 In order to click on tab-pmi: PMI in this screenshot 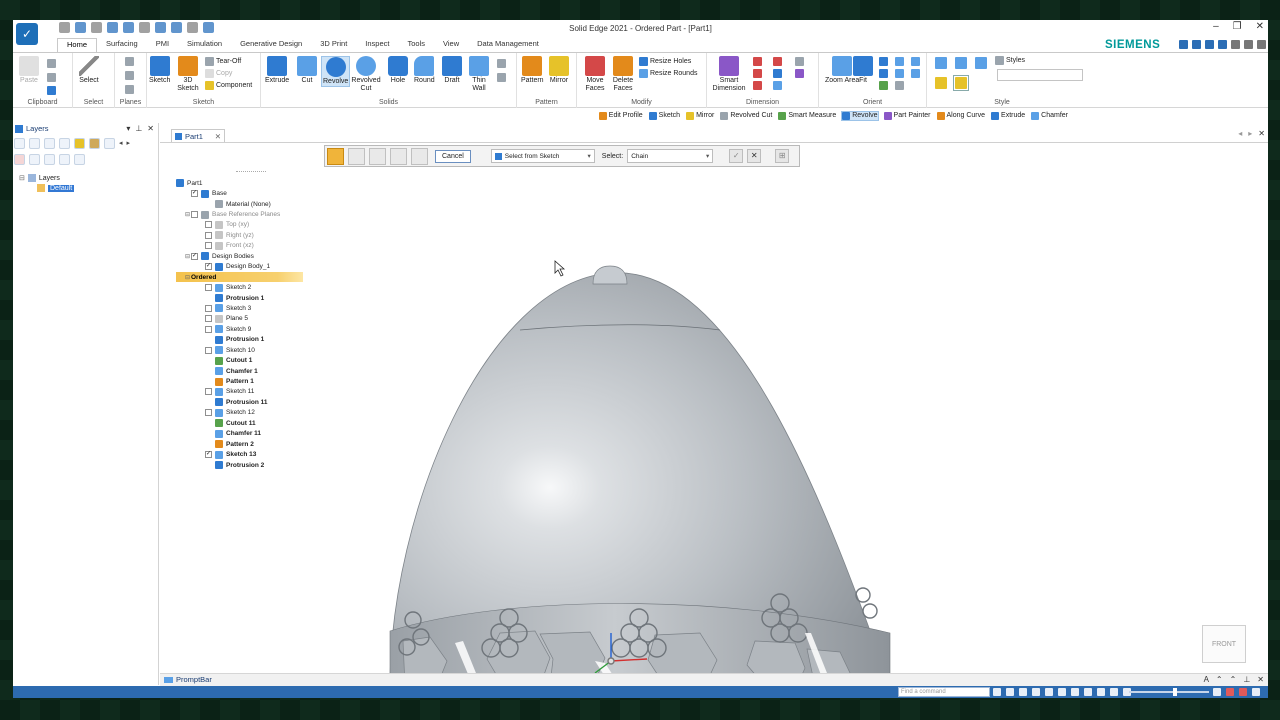, I will do `click(162, 45)`.